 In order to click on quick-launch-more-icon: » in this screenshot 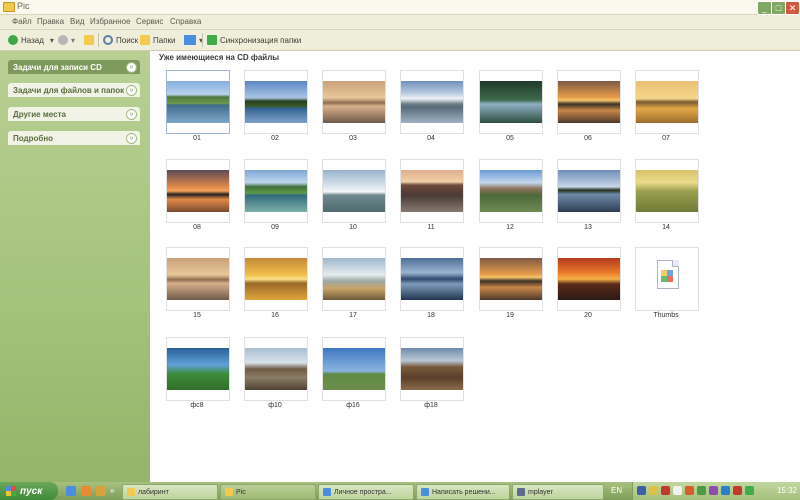, I will do `click(113, 491)`.